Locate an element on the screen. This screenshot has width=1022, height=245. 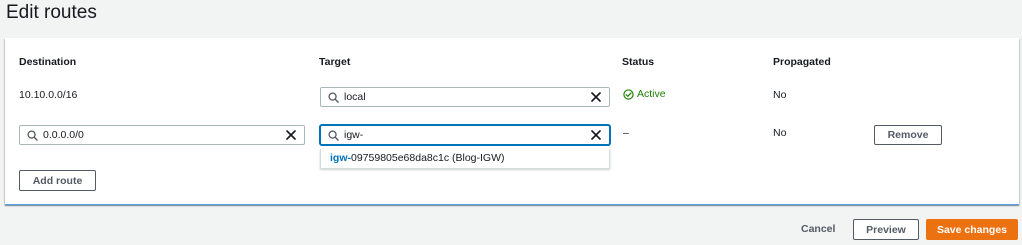
status-text-empty: – is located at coordinates (626, 133).